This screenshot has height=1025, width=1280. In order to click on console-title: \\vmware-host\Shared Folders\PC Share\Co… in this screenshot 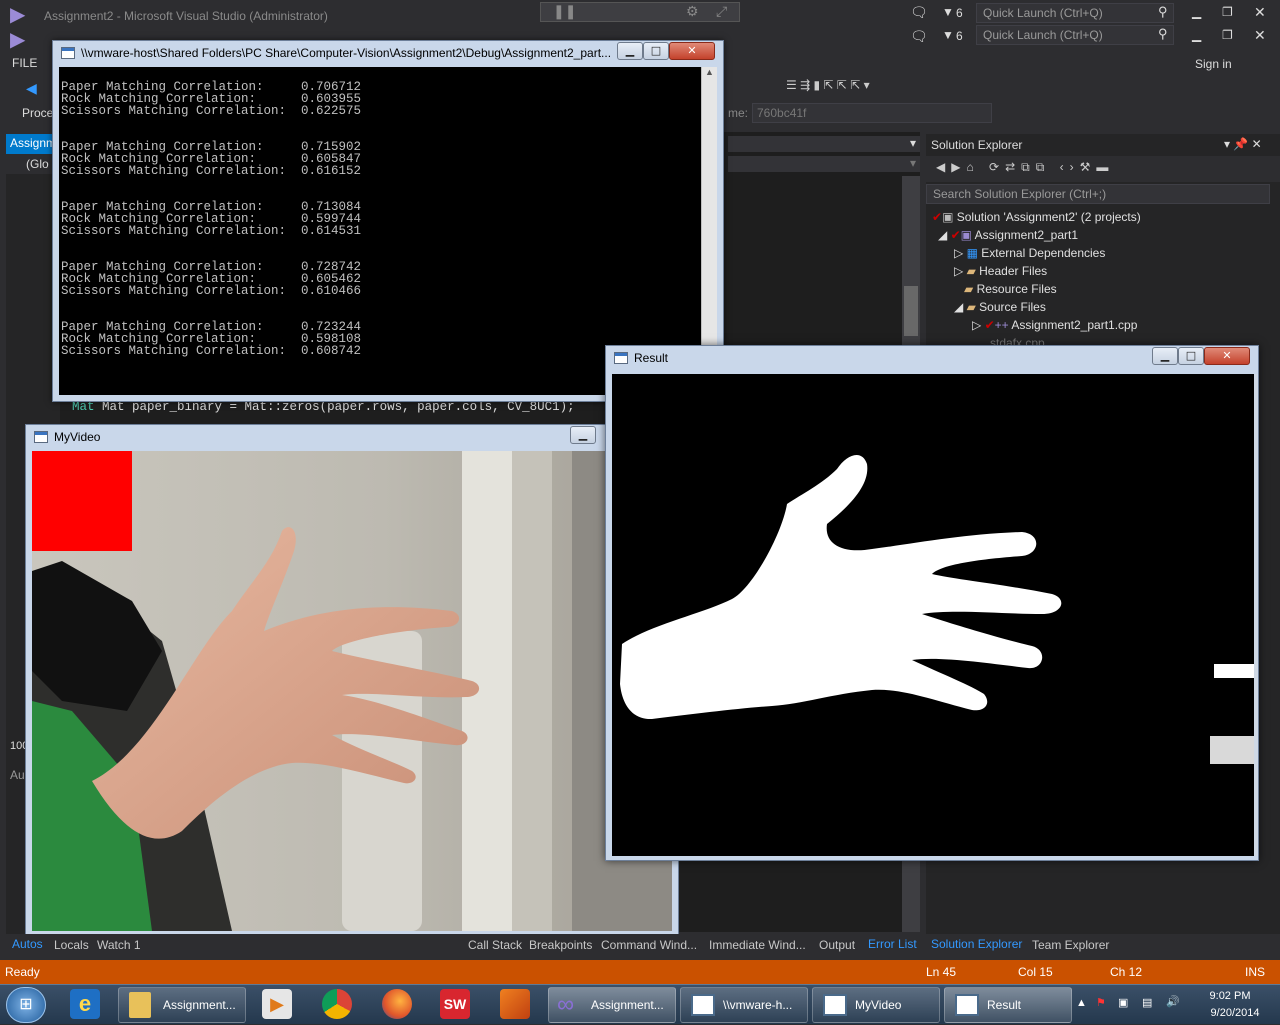, I will do `click(346, 53)`.